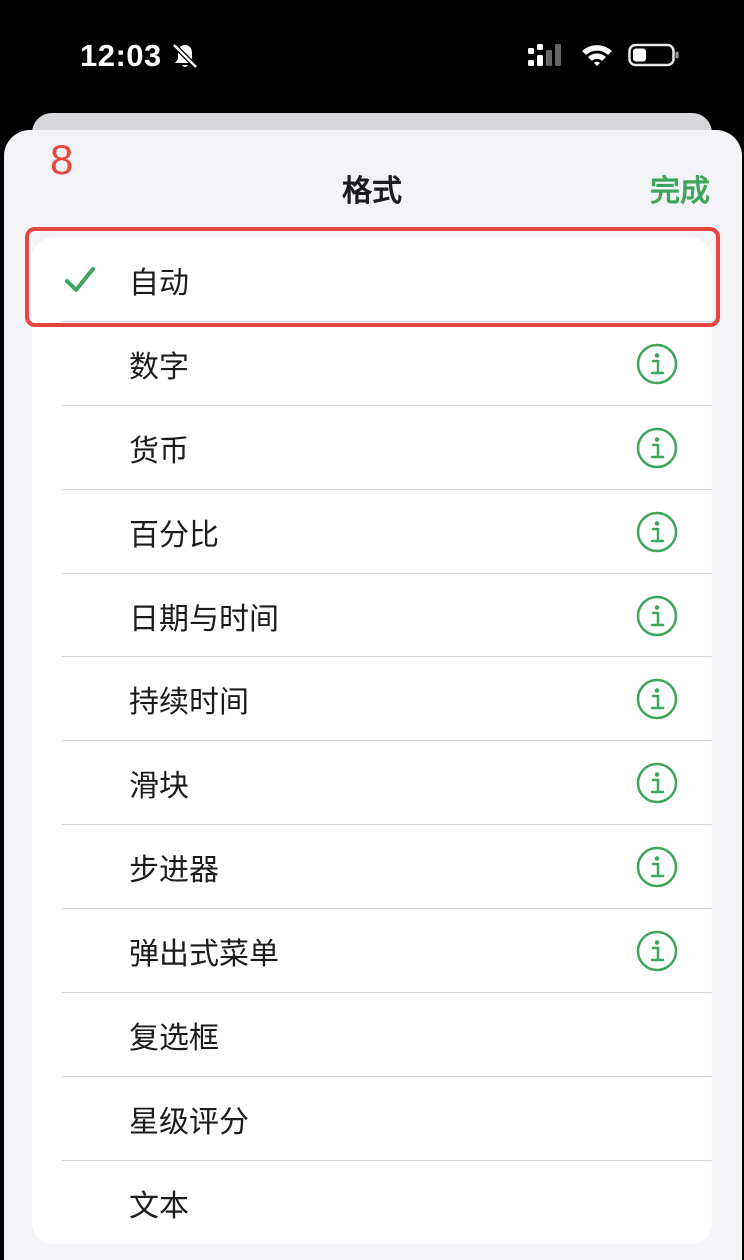 Image resolution: width=744 pixels, height=1260 pixels. I want to click on wifi-icon, so click(597, 55).